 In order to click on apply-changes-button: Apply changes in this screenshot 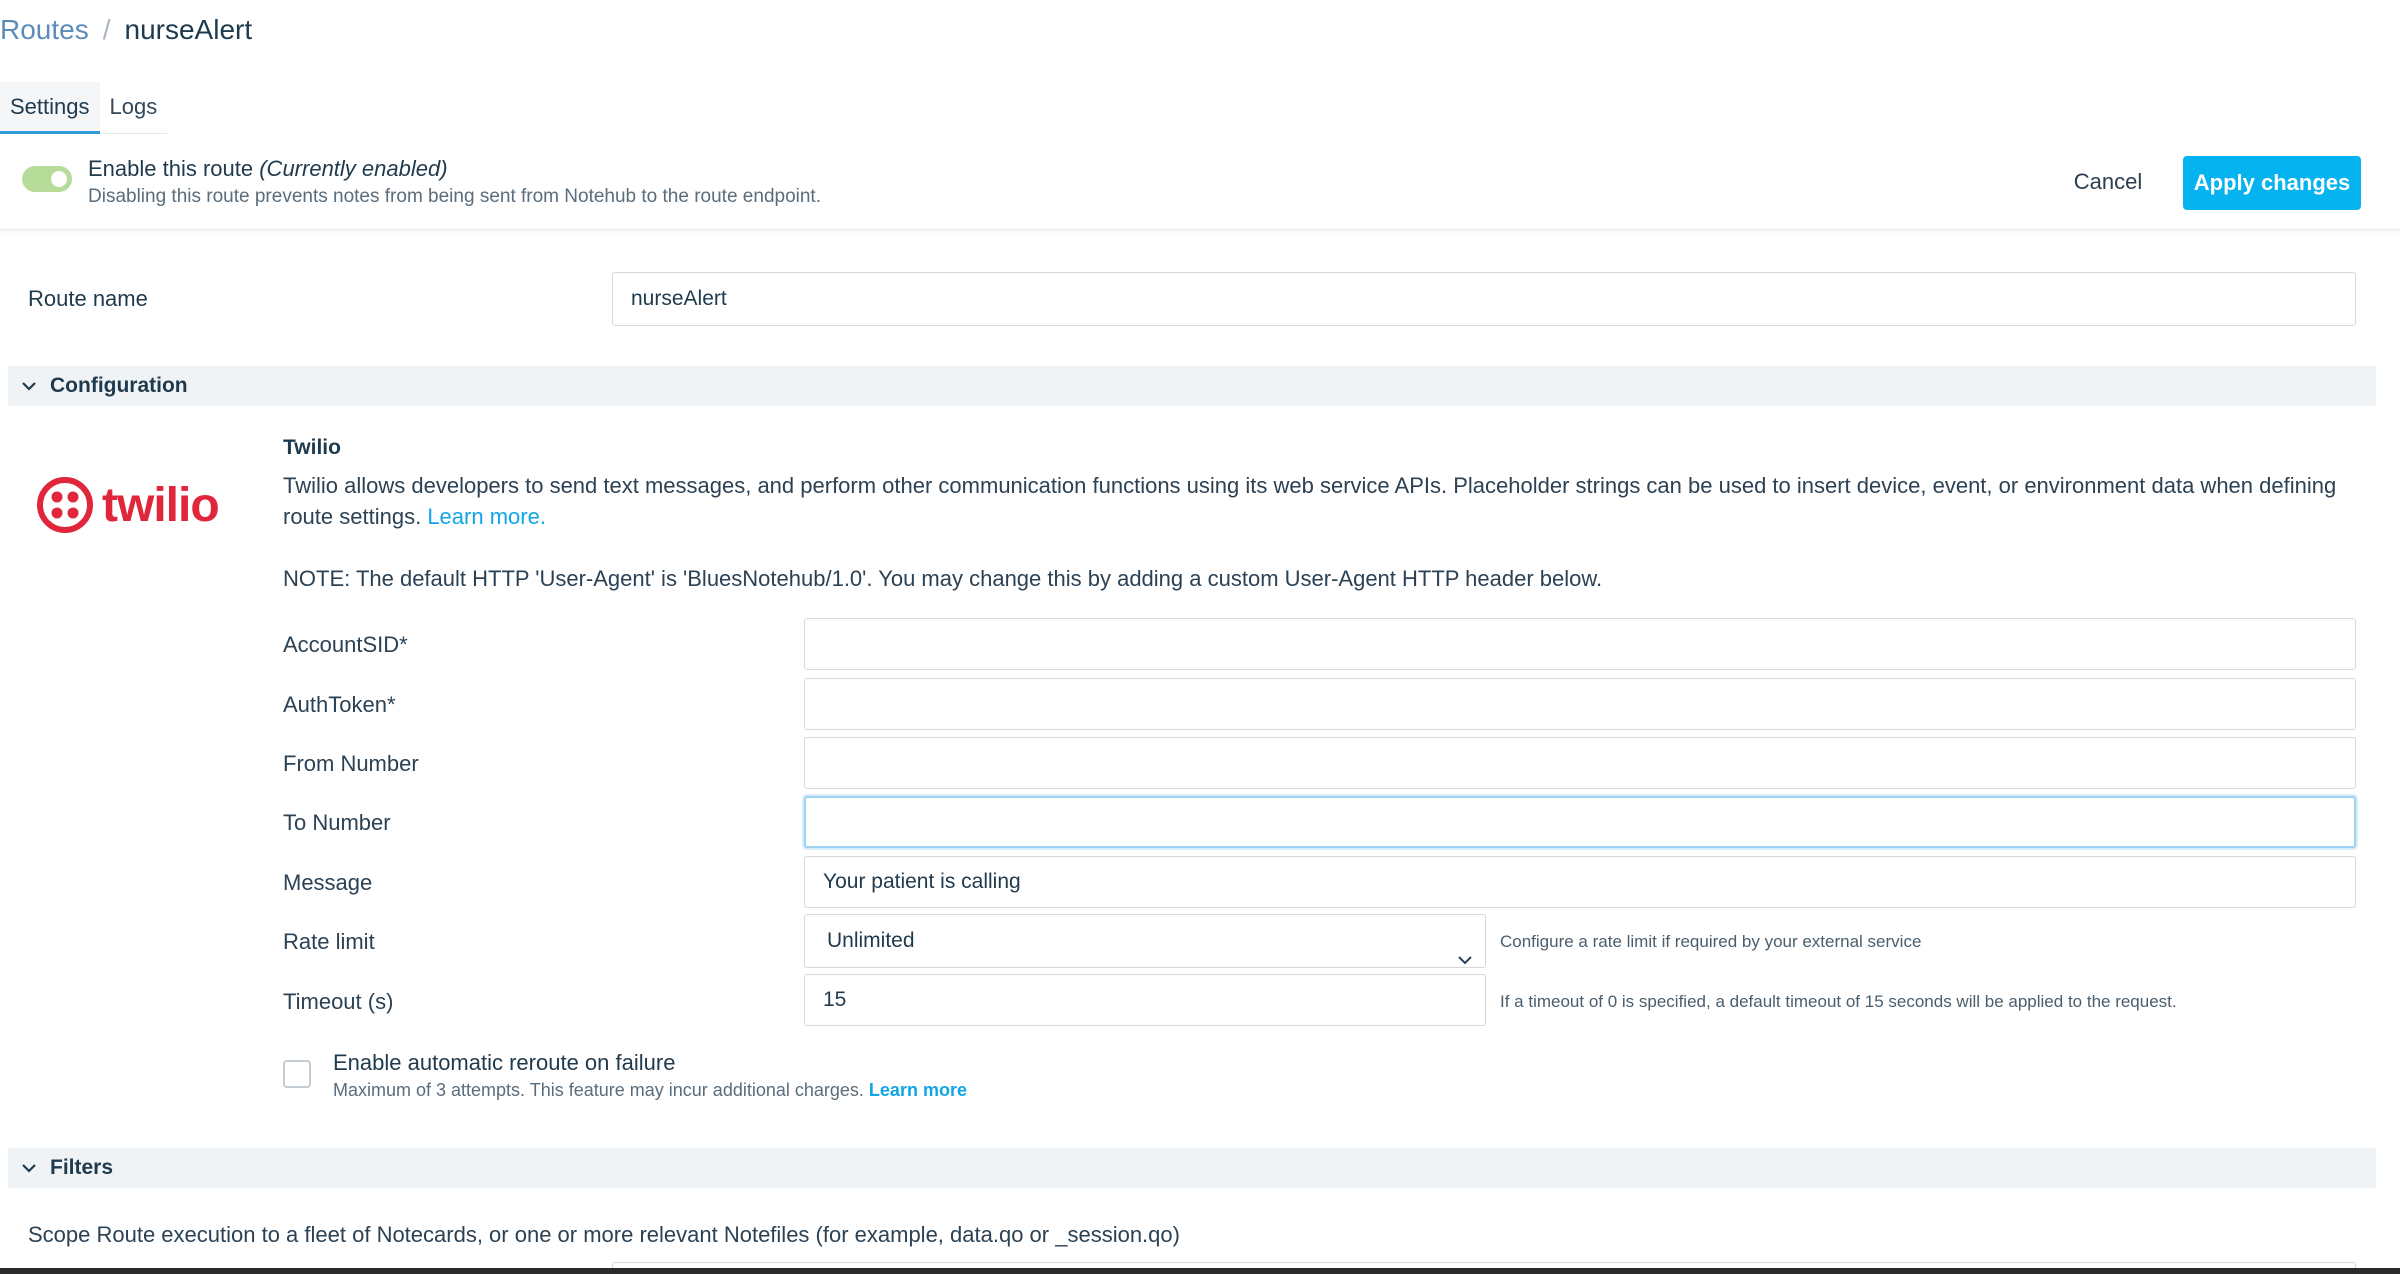, I will do `click(2272, 183)`.